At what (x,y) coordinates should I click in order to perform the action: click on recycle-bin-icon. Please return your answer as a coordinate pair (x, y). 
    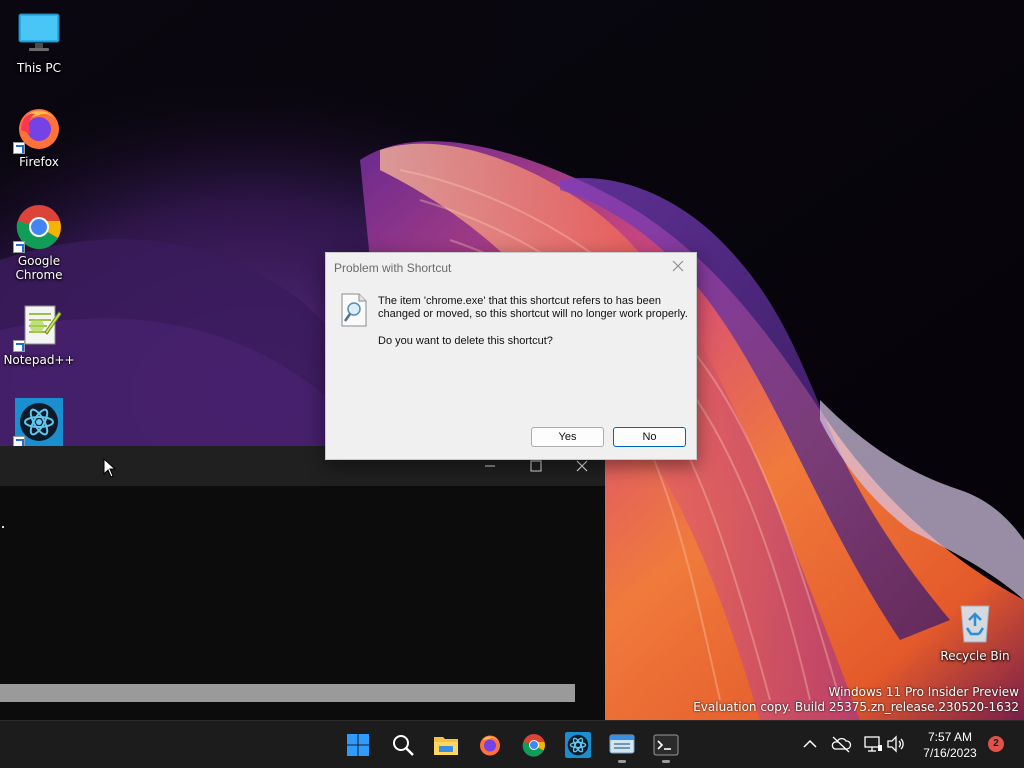
    Looking at the image, I should click on (975, 622).